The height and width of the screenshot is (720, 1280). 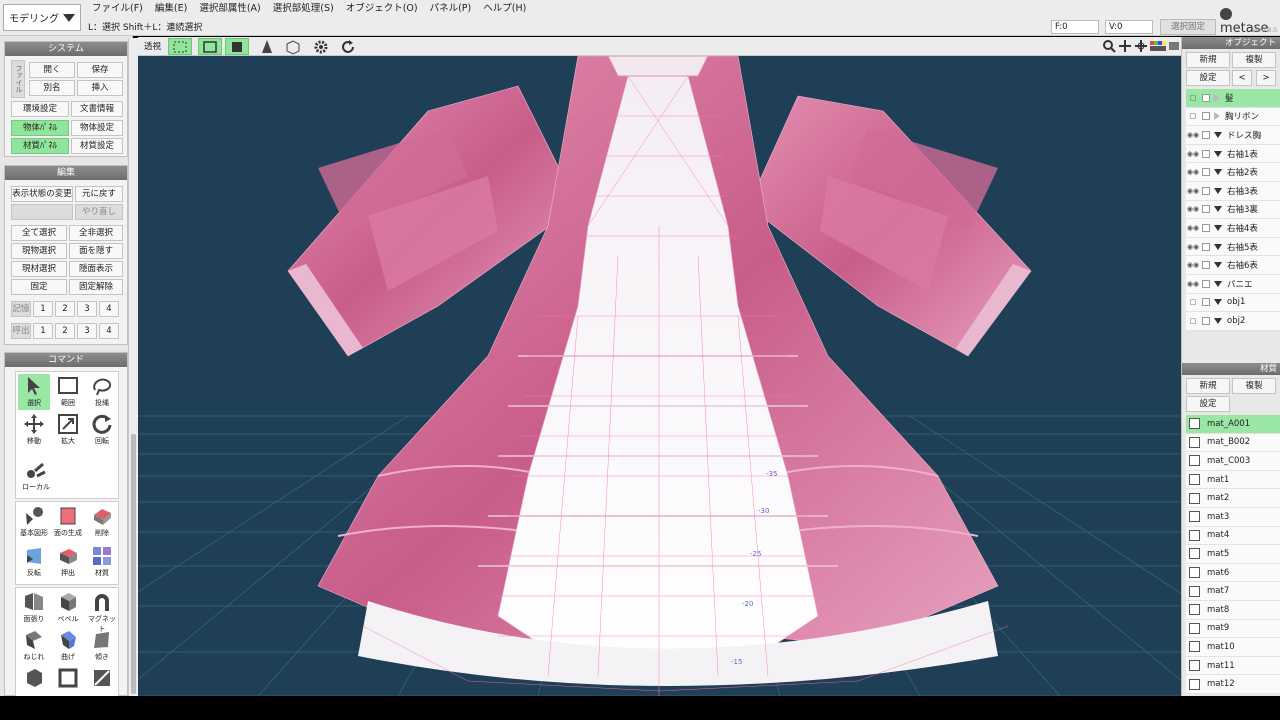 I want to click on face-mode-button, so click(x=237, y=46).